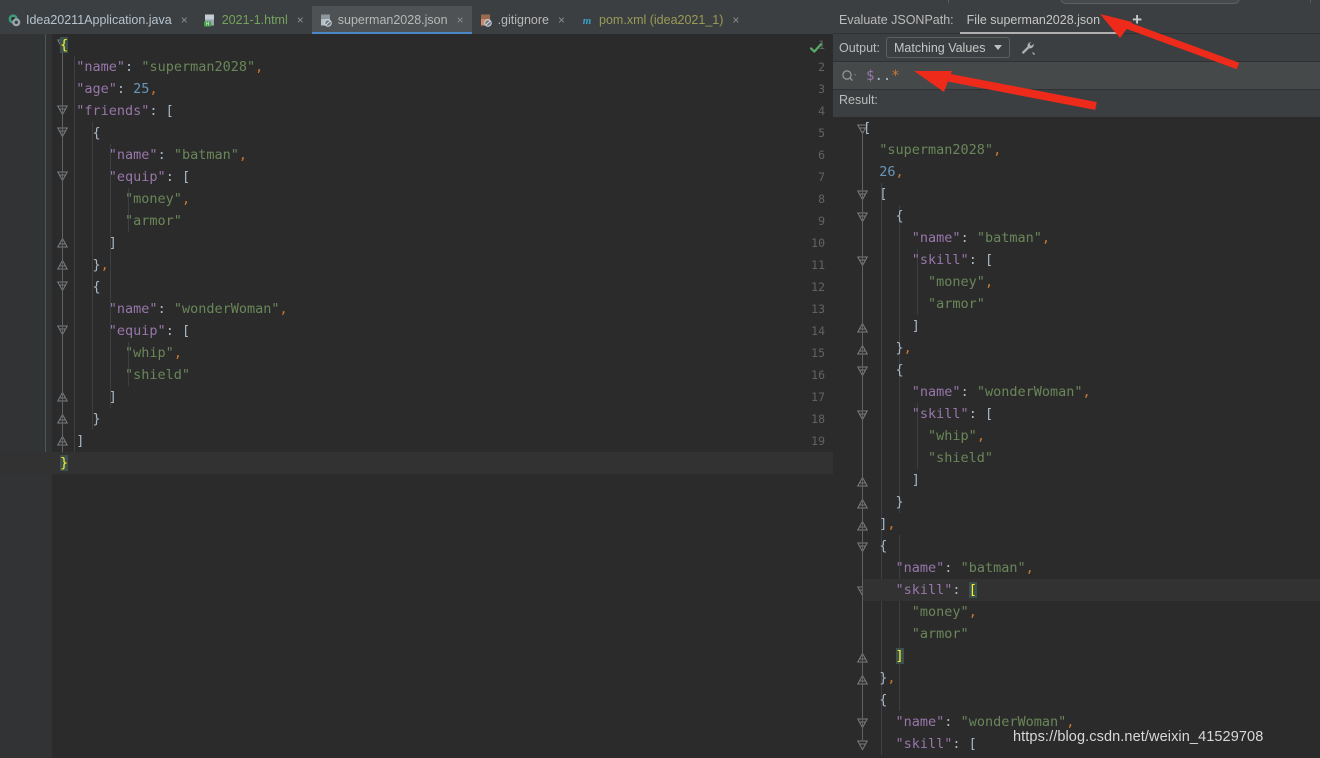  Describe the element at coordinates (444, 221) in the screenshot. I see `code-line: "armor"` at that location.